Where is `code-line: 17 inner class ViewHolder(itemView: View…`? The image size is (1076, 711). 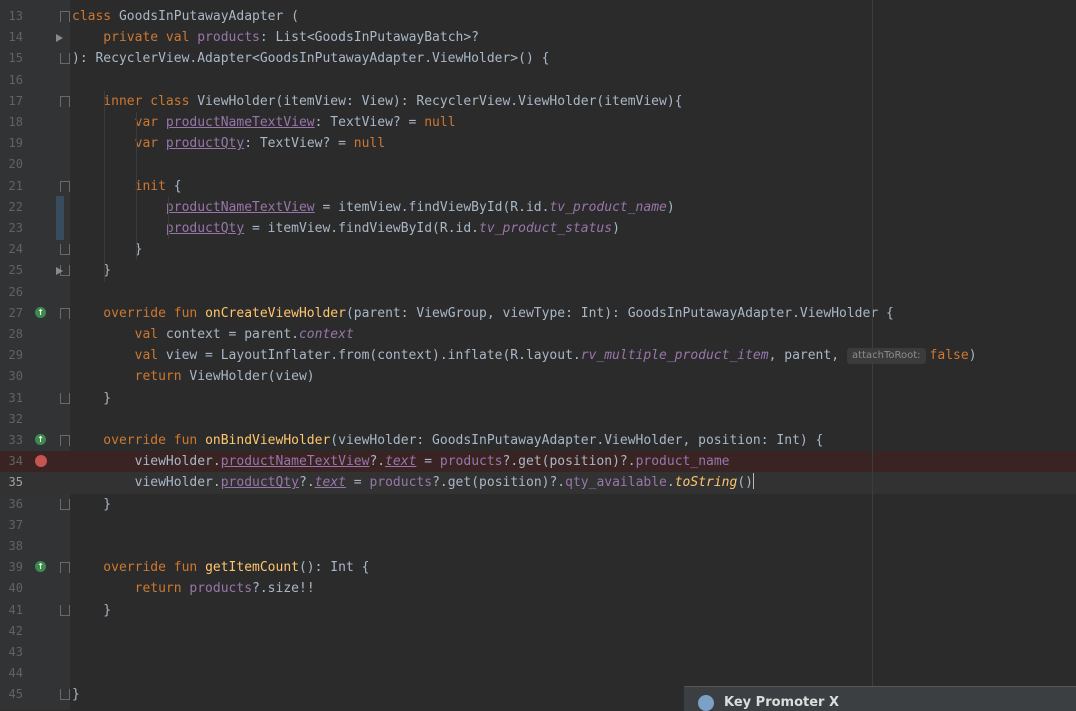
code-line: 17 inner class ViewHolder(itemView: View… is located at coordinates (538, 101).